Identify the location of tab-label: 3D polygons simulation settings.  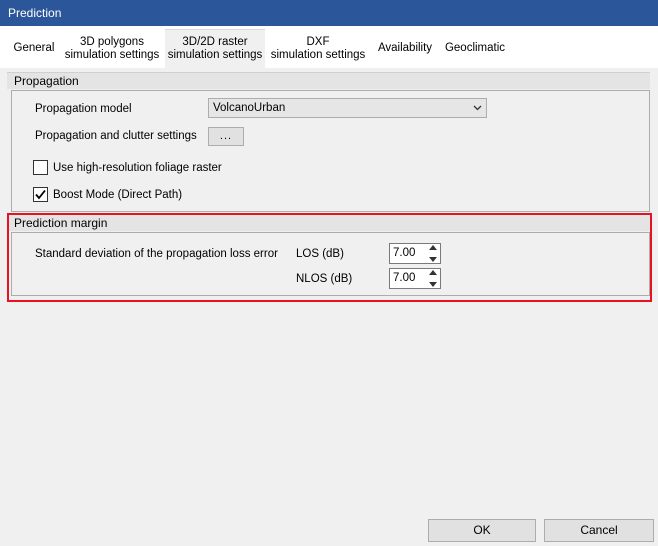
(112, 48).